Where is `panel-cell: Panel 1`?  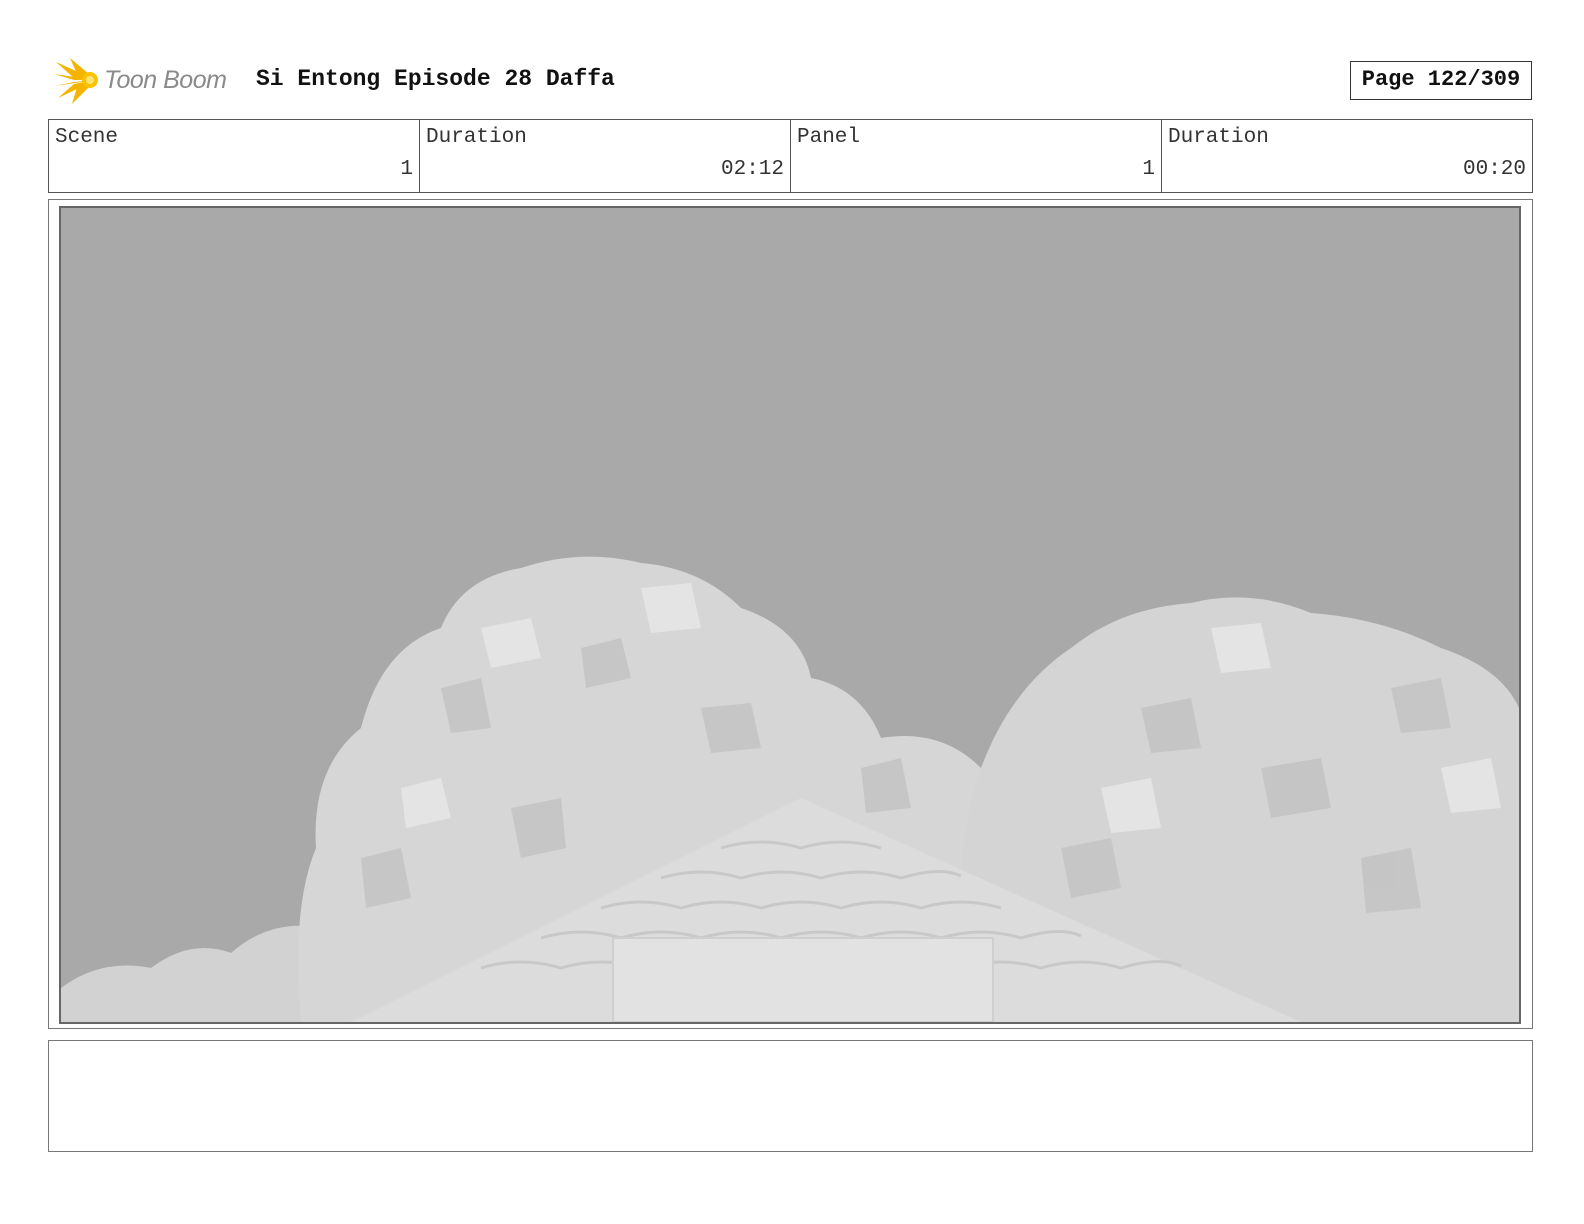 panel-cell: Panel 1 is located at coordinates (976, 156).